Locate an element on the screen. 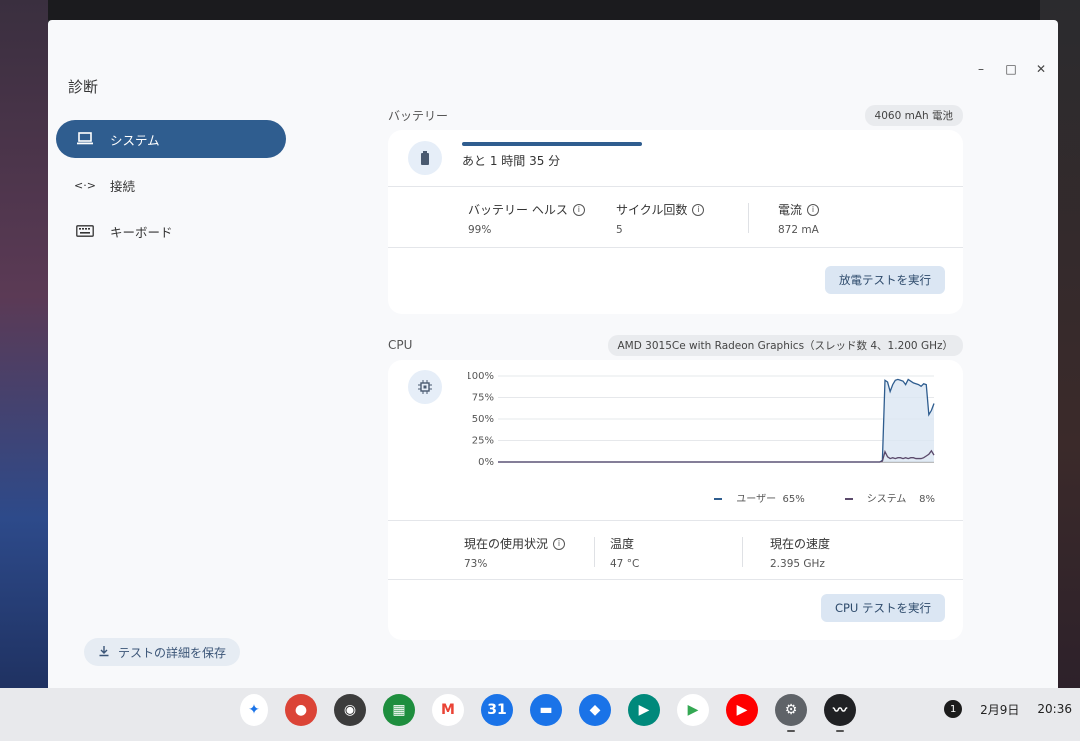 This screenshot has height=741, width=1080. current-label: 電流 is located at coordinates (790, 210).